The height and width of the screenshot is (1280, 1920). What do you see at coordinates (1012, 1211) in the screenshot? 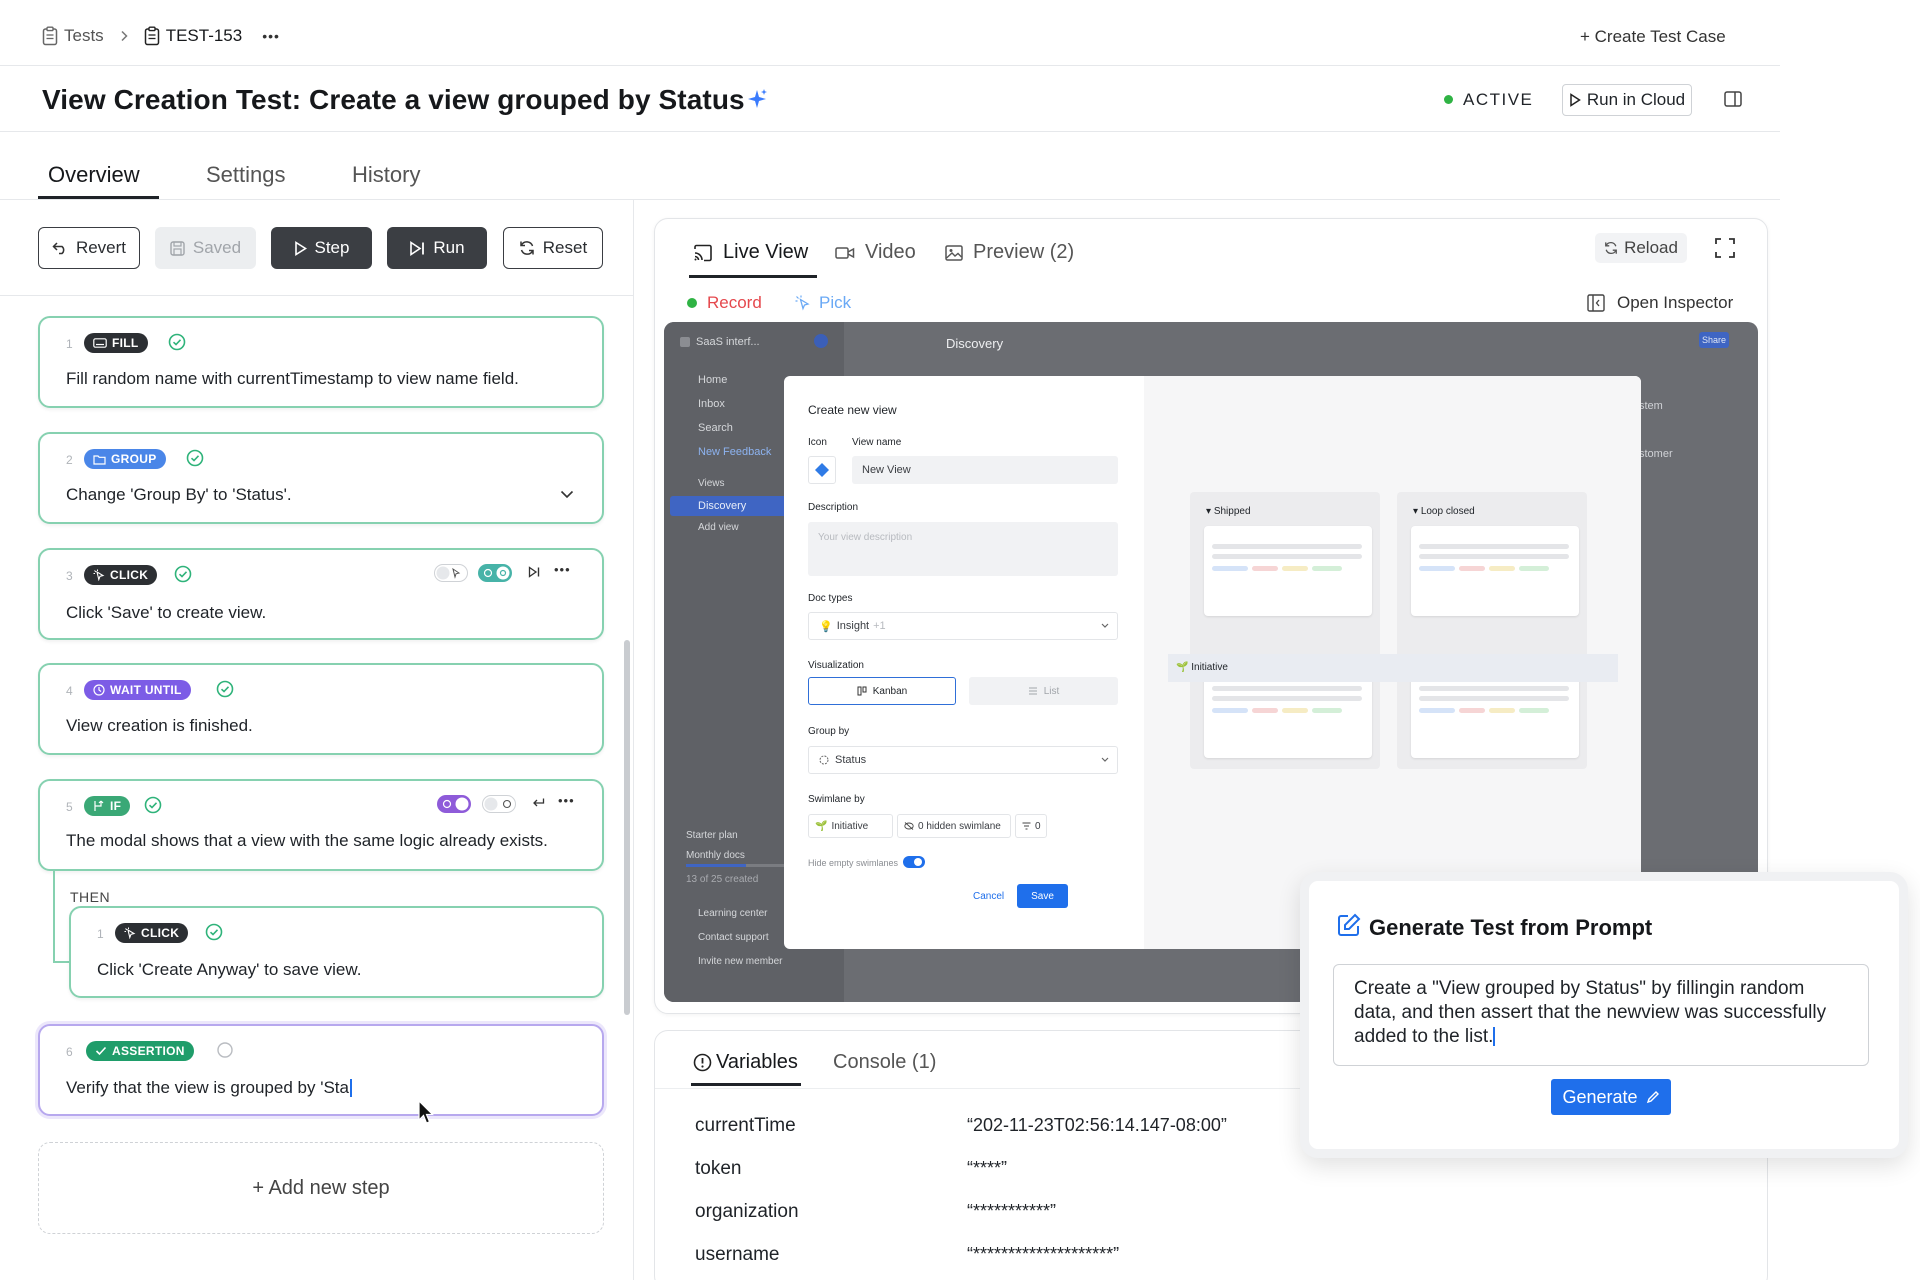
I see `variable-value: “***********”` at bounding box center [1012, 1211].